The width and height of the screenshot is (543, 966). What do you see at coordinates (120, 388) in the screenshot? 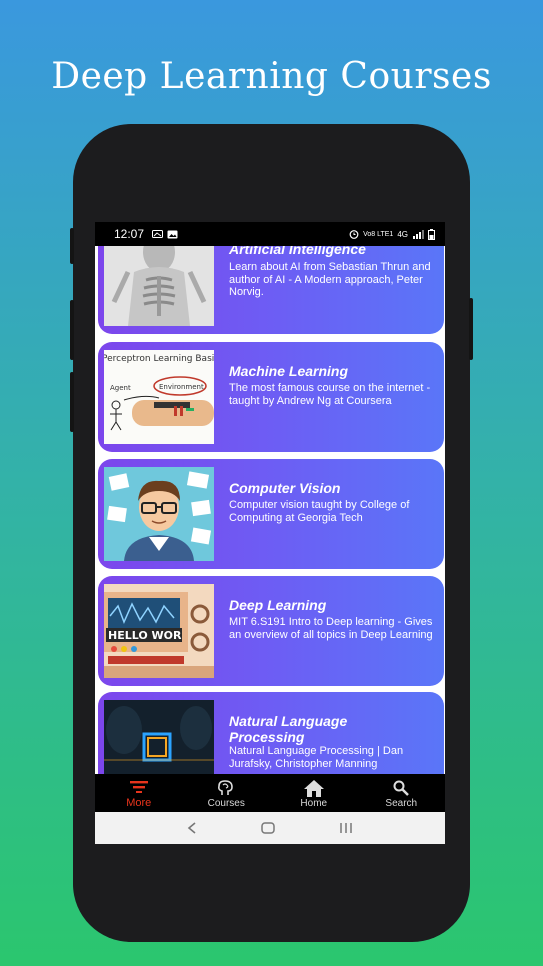
I see `thumb-text: Agent` at bounding box center [120, 388].